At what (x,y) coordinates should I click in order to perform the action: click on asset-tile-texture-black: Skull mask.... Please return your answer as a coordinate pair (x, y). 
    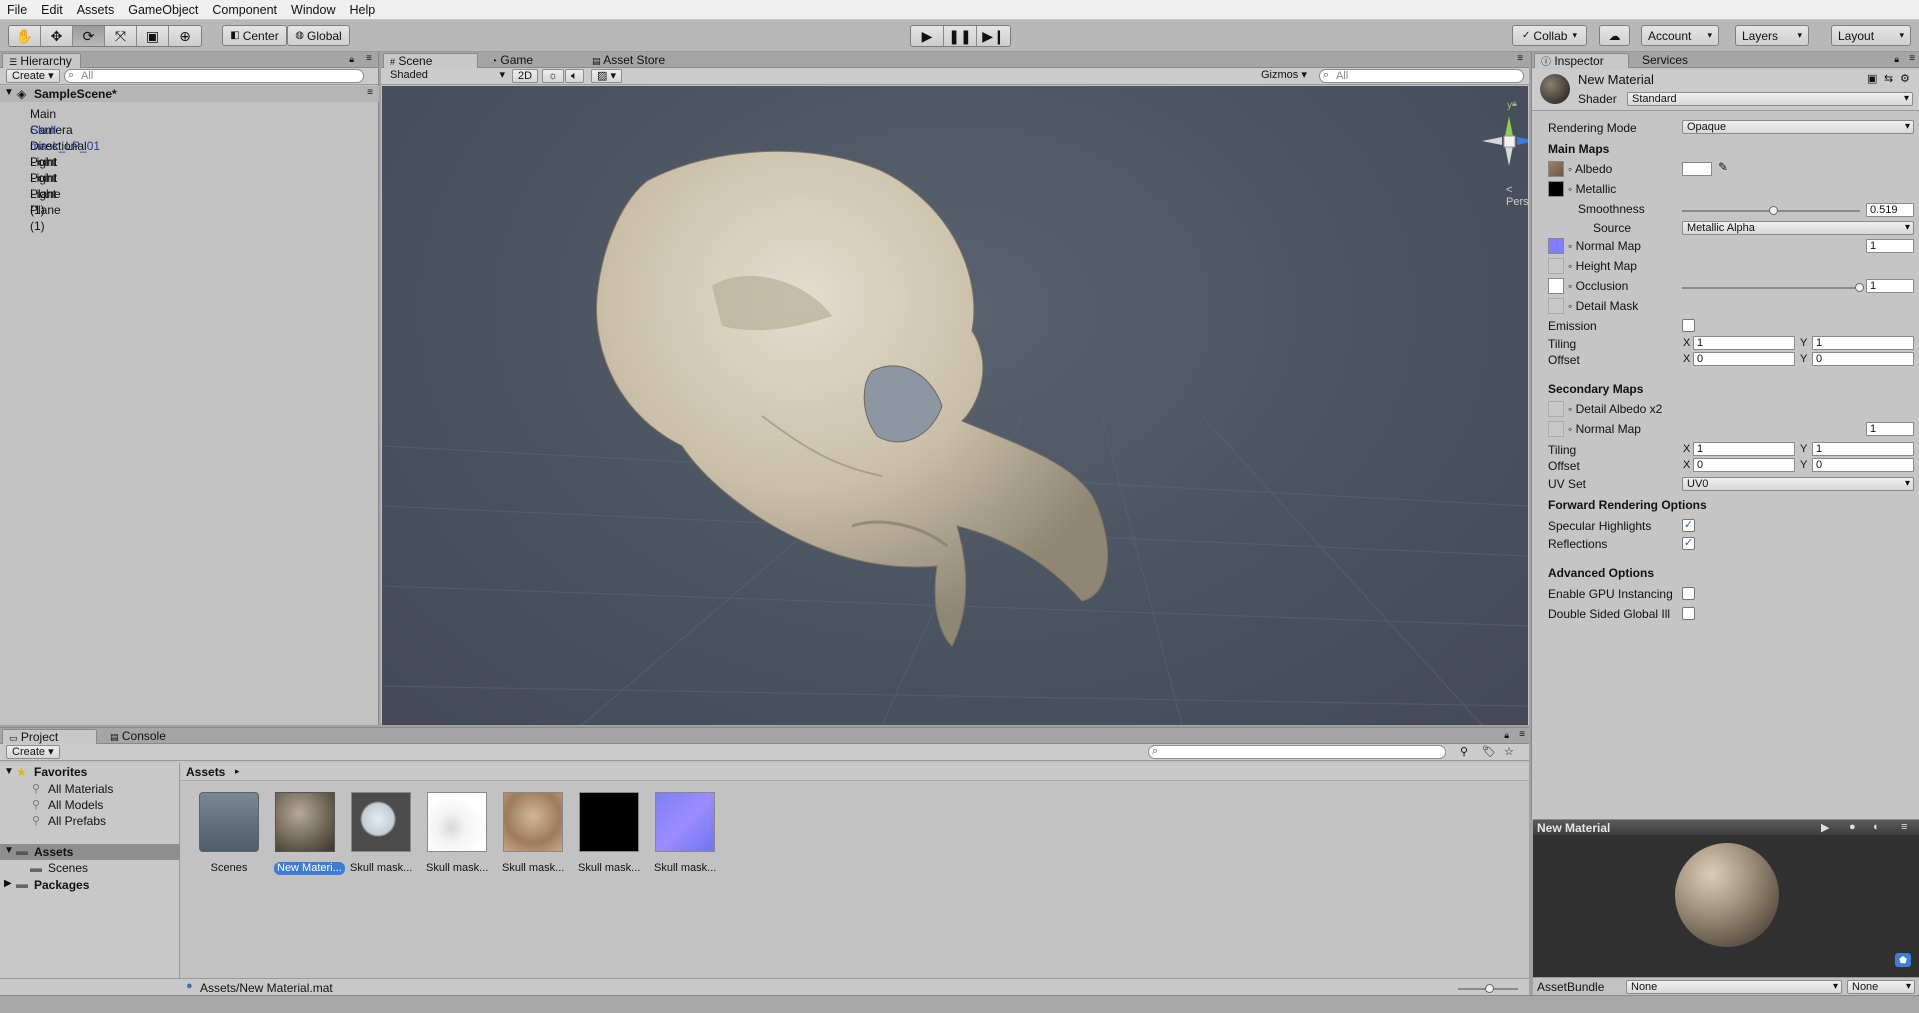
    Looking at the image, I should click on (609, 833).